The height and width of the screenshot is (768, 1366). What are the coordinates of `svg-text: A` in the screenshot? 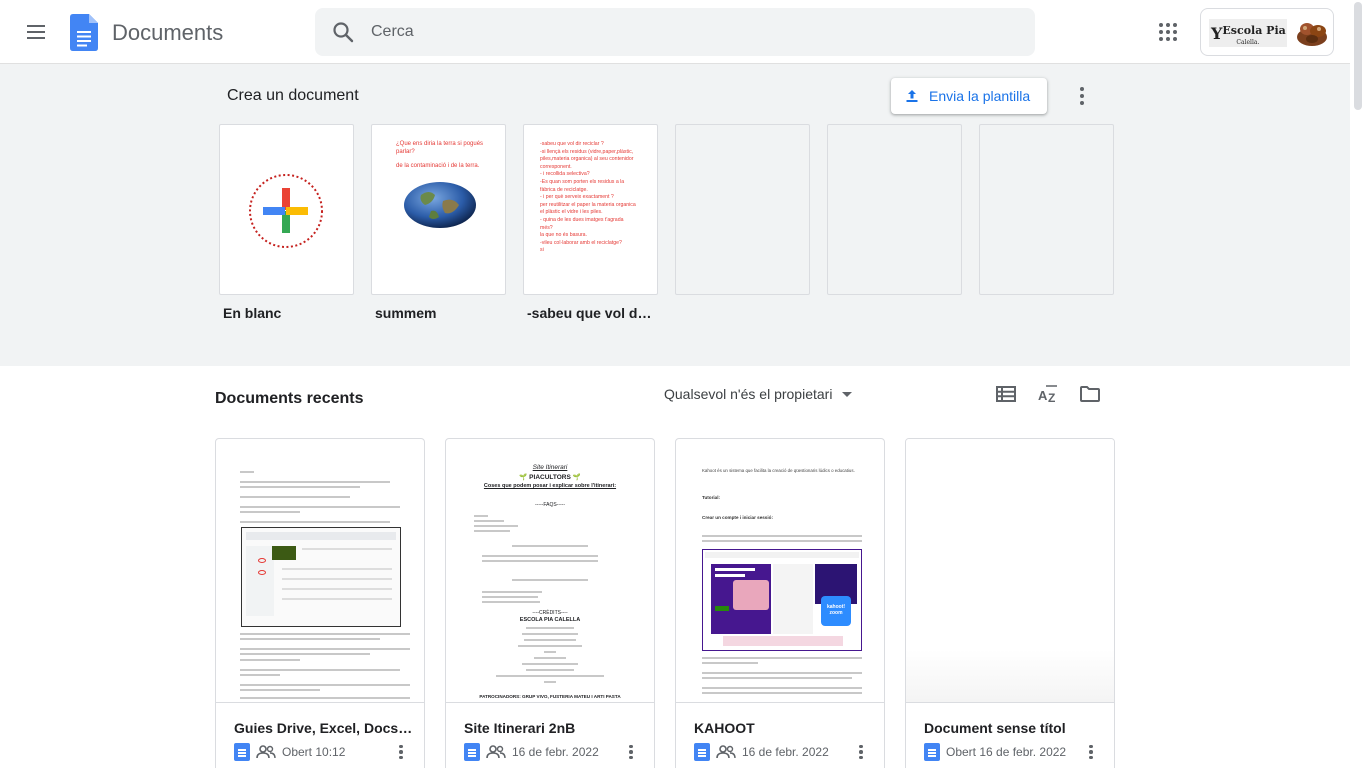 It's located at (1043, 395).